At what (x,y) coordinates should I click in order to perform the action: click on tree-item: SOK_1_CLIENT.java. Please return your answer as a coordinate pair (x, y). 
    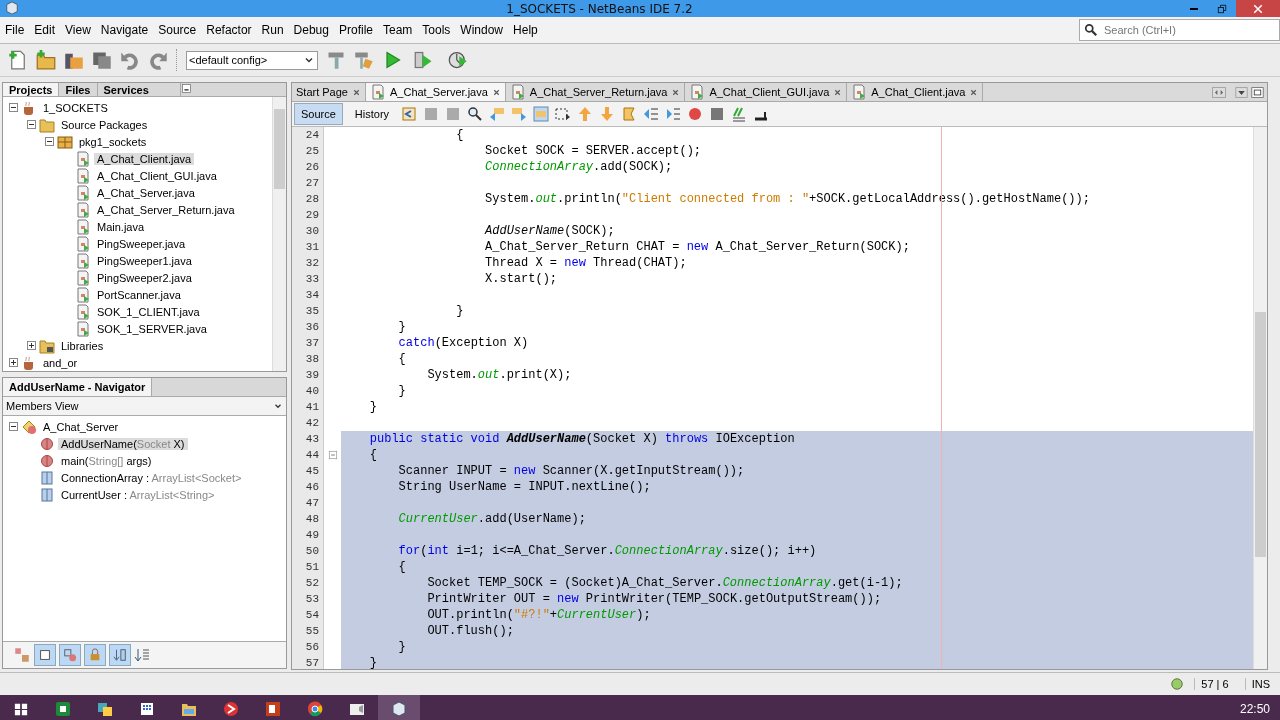
    Looking at the image, I should click on (148, 311).